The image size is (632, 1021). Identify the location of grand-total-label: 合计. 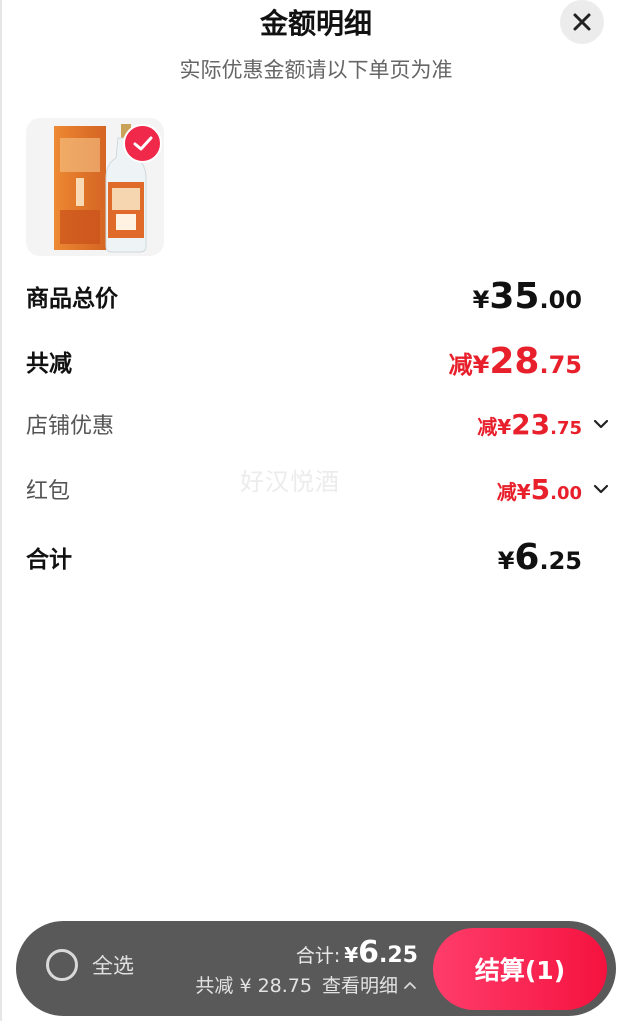
(49, 560).